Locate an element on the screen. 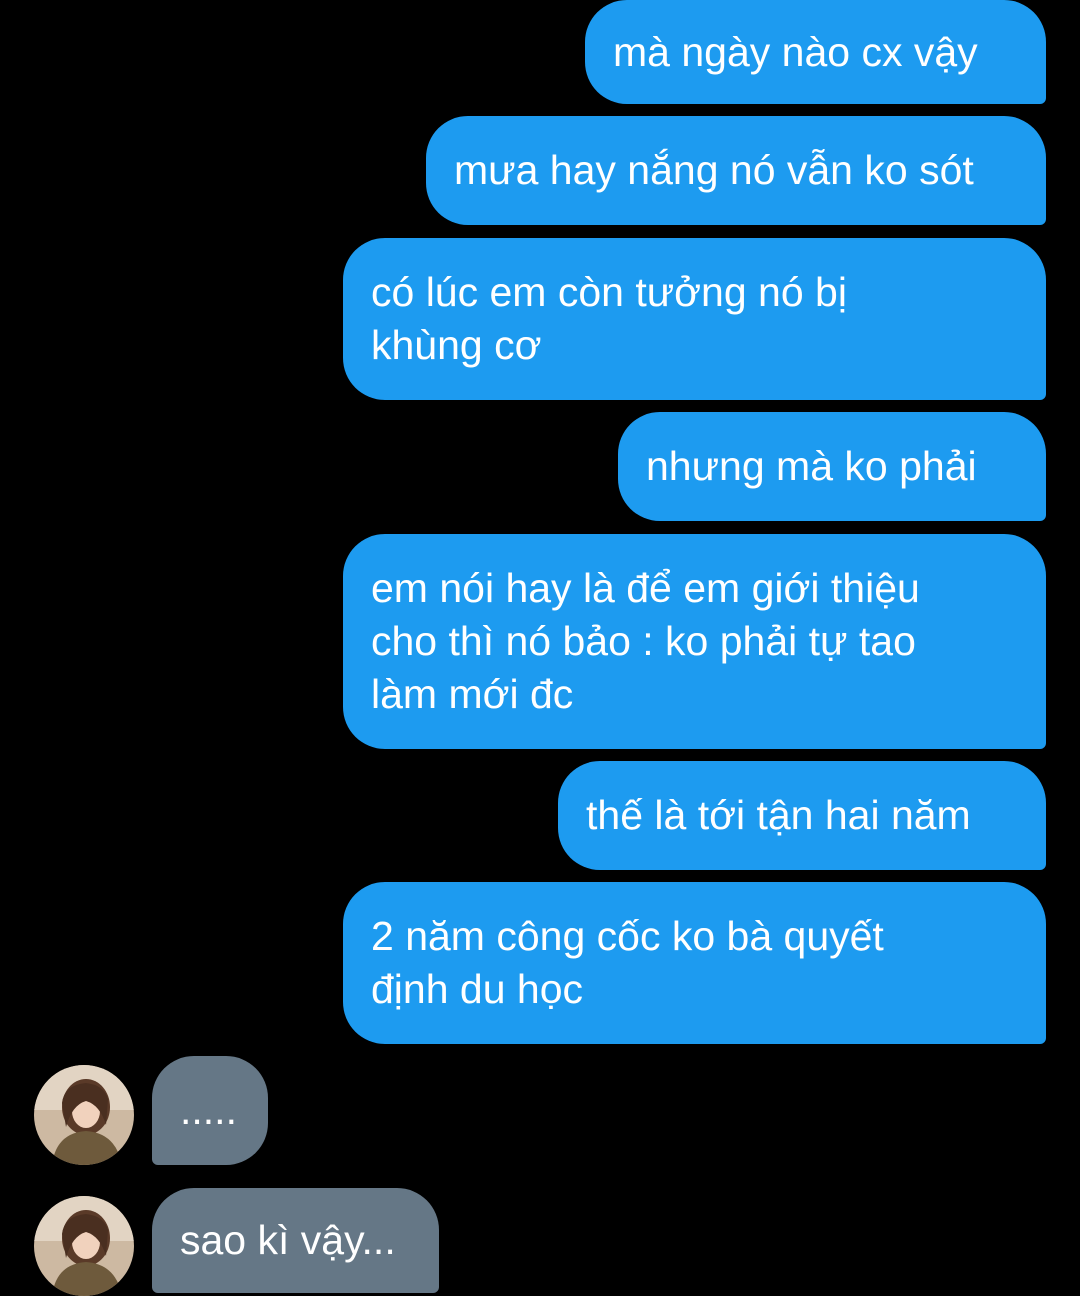 Image resolution: width=1080 pixels, height=1296 pixels. message-text: mà ngày nào cx vậy is located at coordinates (795, 51).